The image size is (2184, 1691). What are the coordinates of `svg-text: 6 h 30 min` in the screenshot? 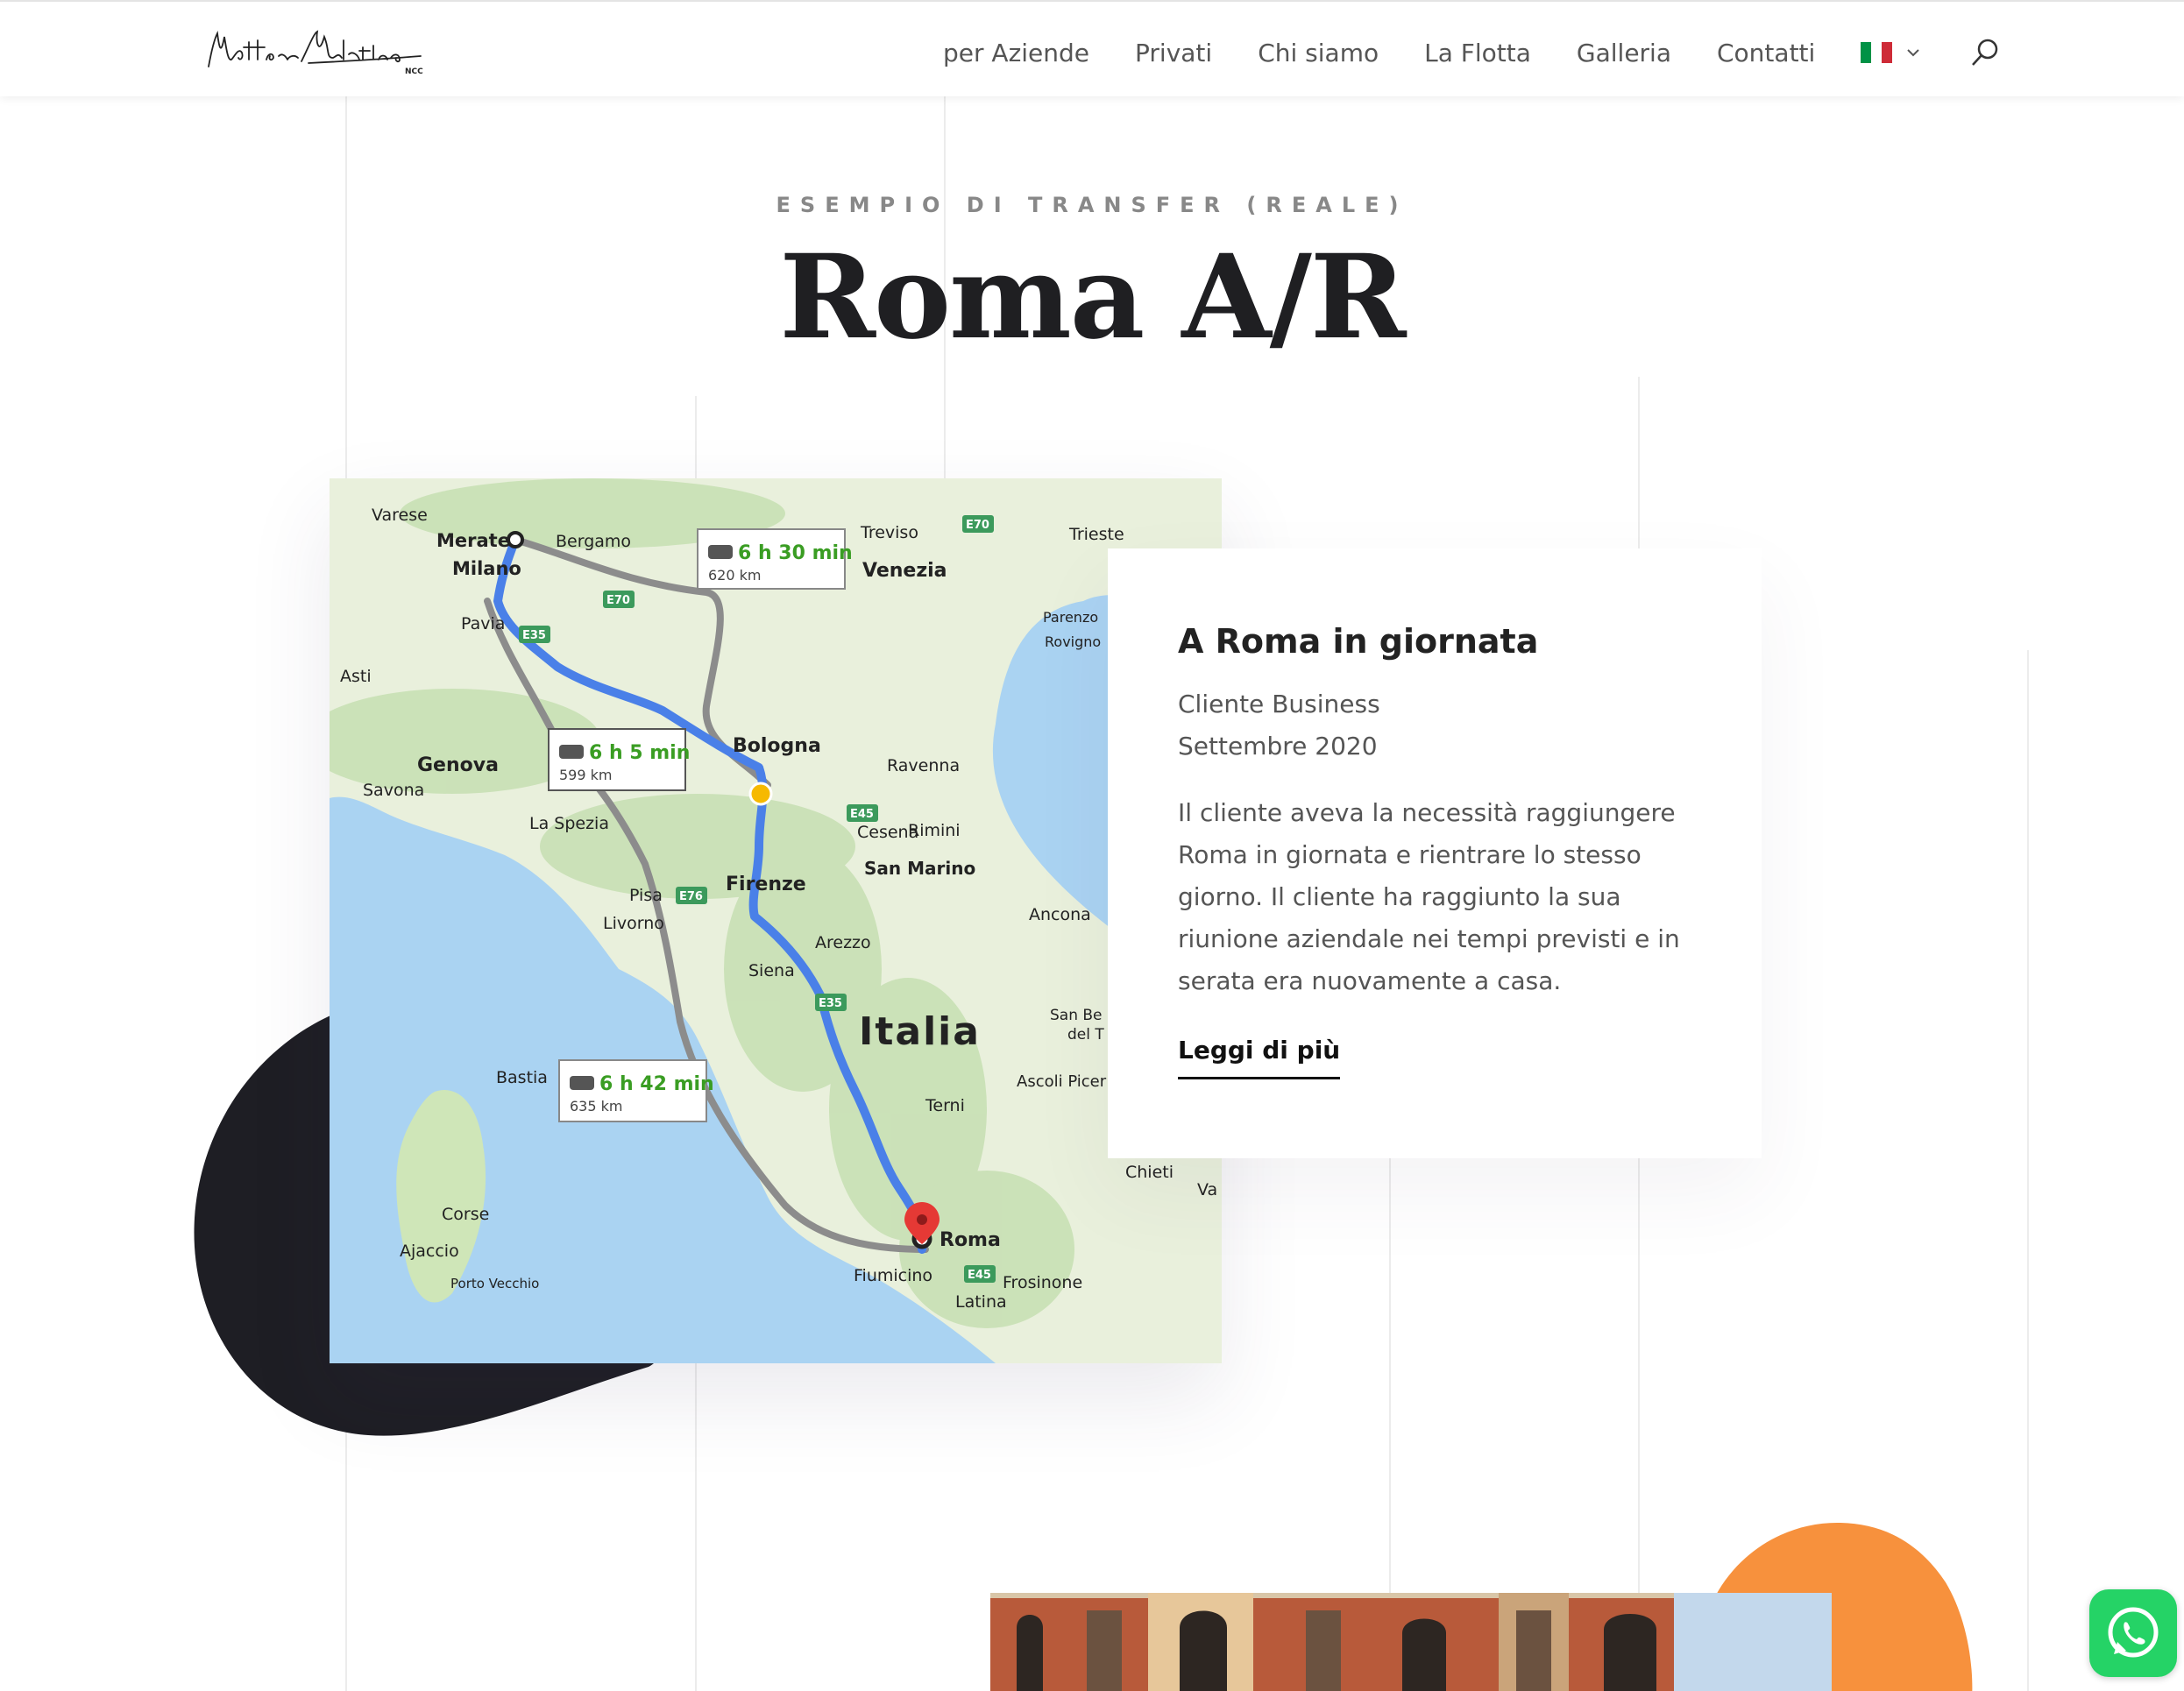 It's located at (795, 553).